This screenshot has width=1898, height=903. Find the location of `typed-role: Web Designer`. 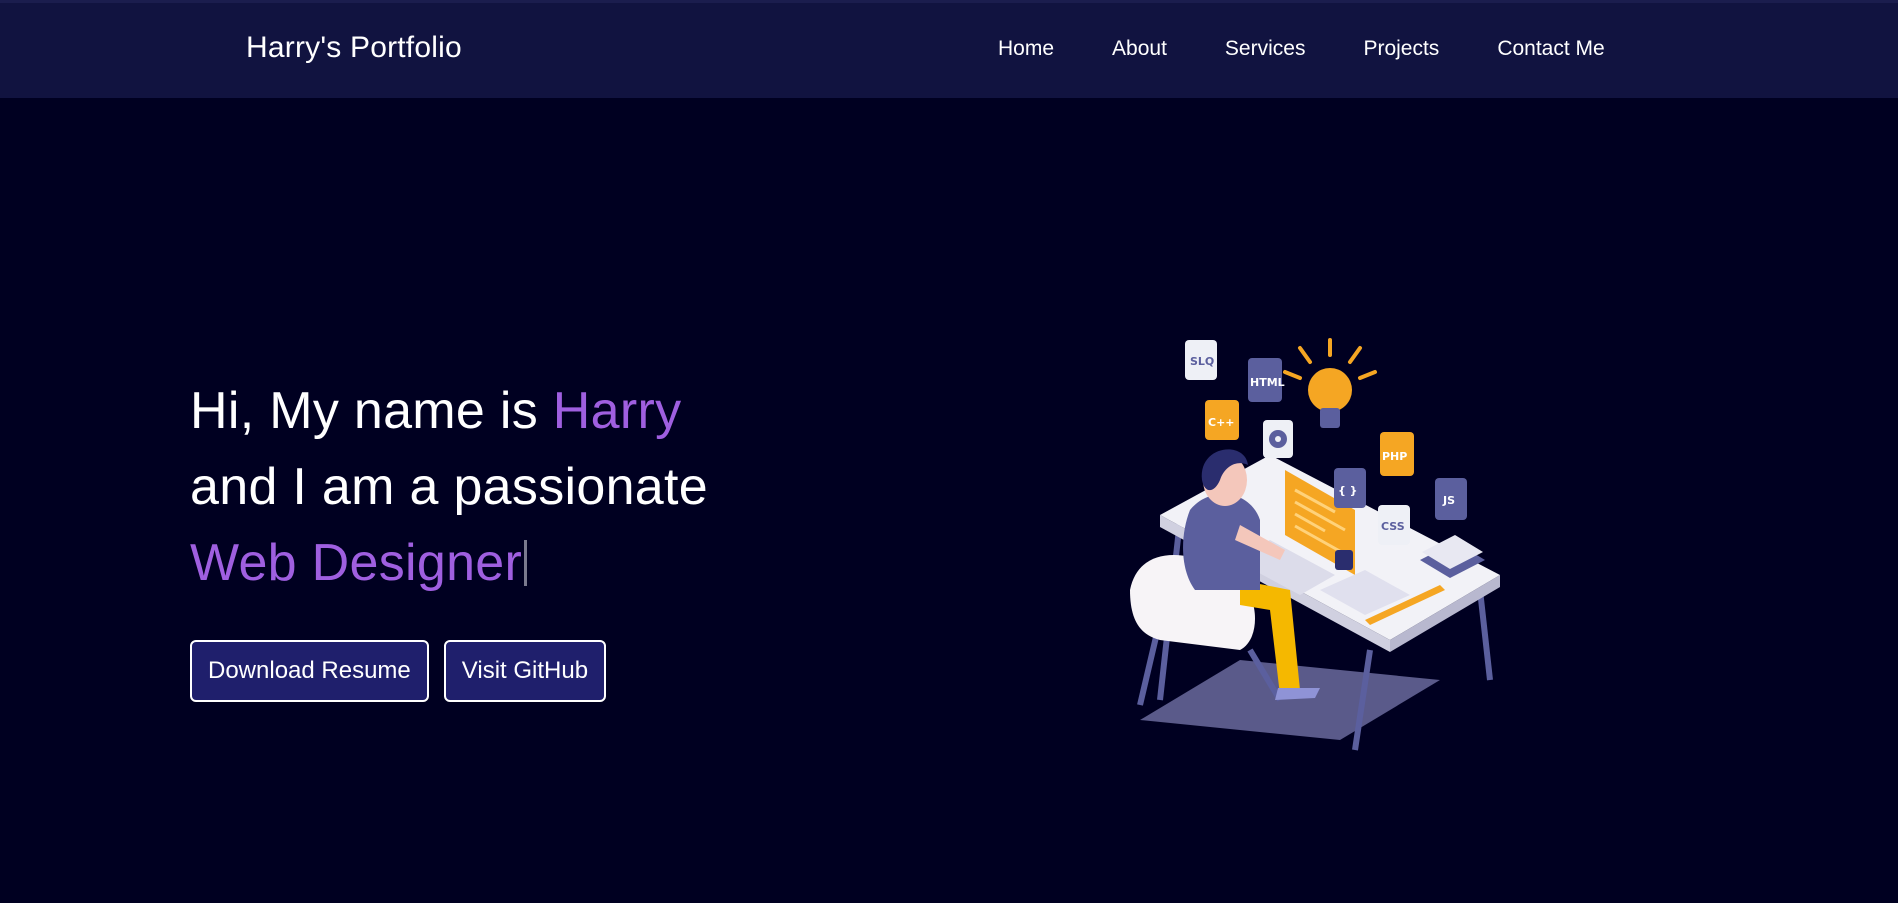

typed-role: Web Designer is located at coordinates (356, 563).